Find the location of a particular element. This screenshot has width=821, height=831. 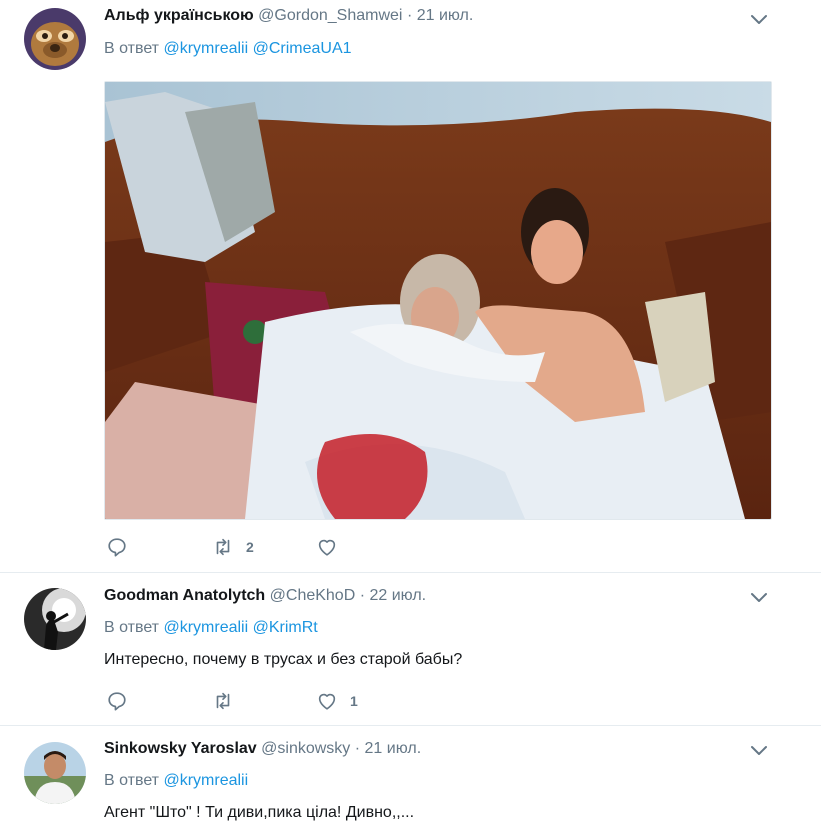

tweet-date: 22 июл. is located at coordinates (398, 595).